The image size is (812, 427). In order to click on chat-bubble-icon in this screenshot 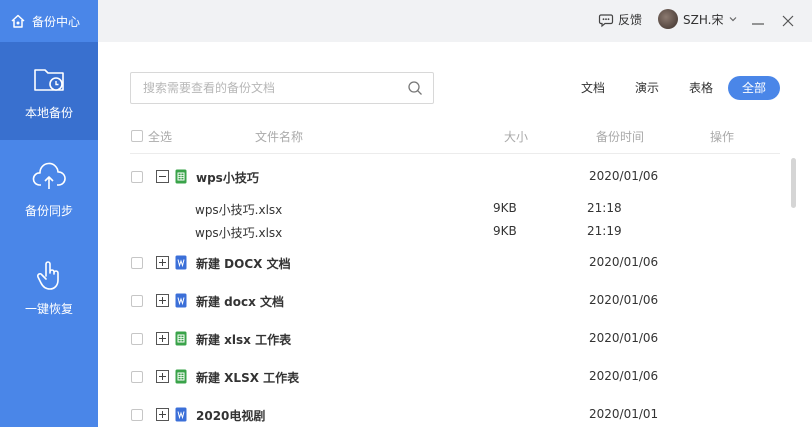, I will do `click(606, 20)`.